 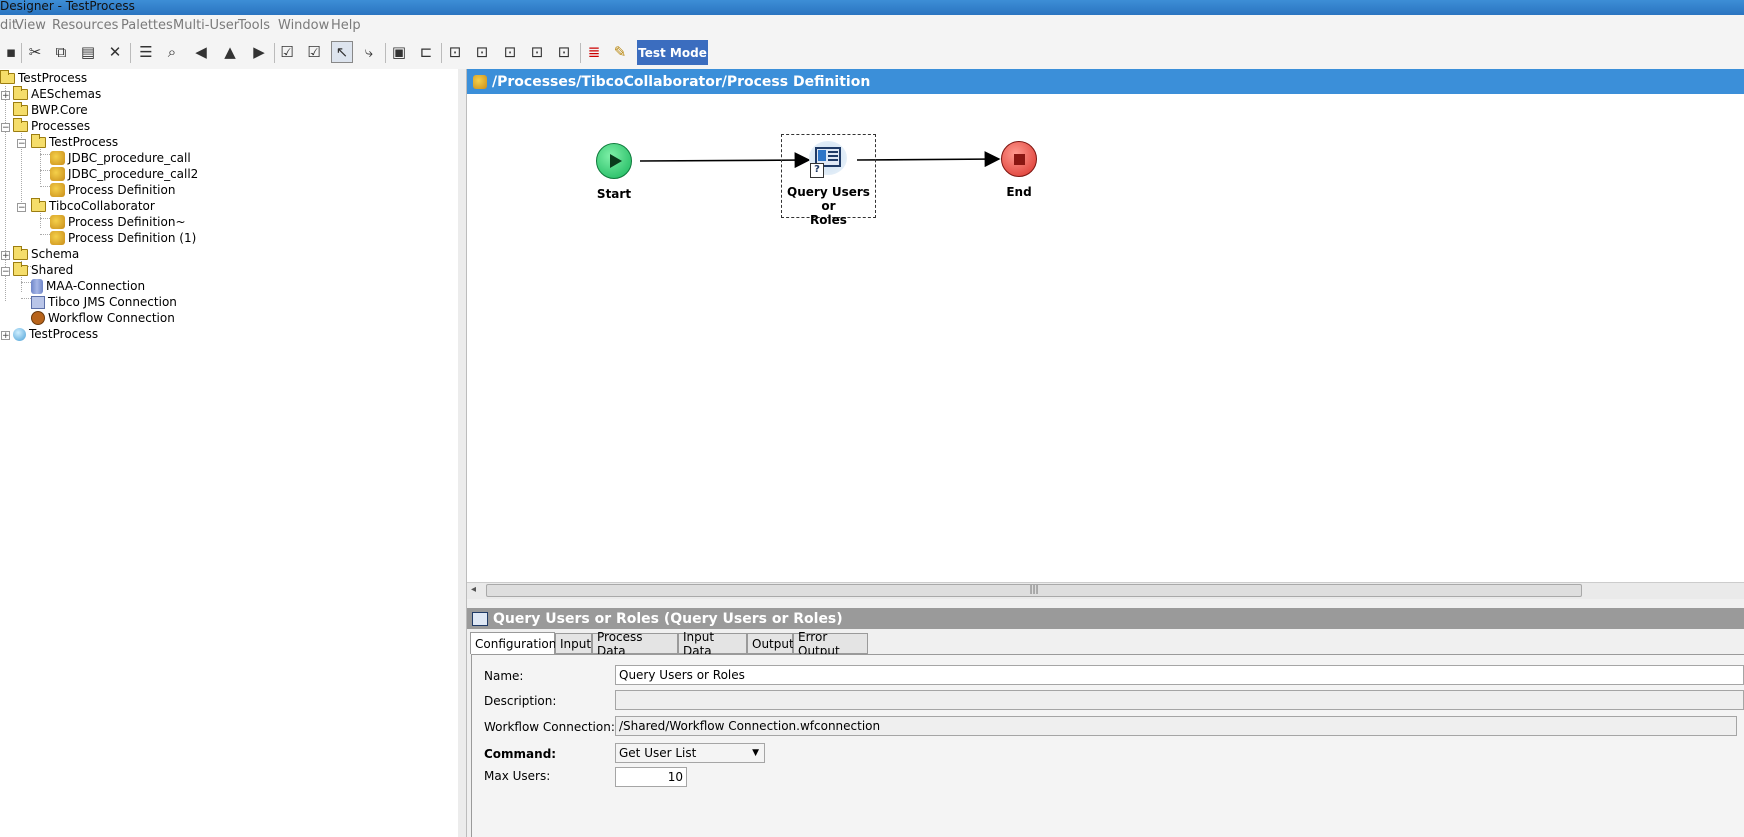 What do you see at coordinates (828, 159) in the screenshot?
I see `query-users-activity-icon: ?` at bounding box center [828, 159].